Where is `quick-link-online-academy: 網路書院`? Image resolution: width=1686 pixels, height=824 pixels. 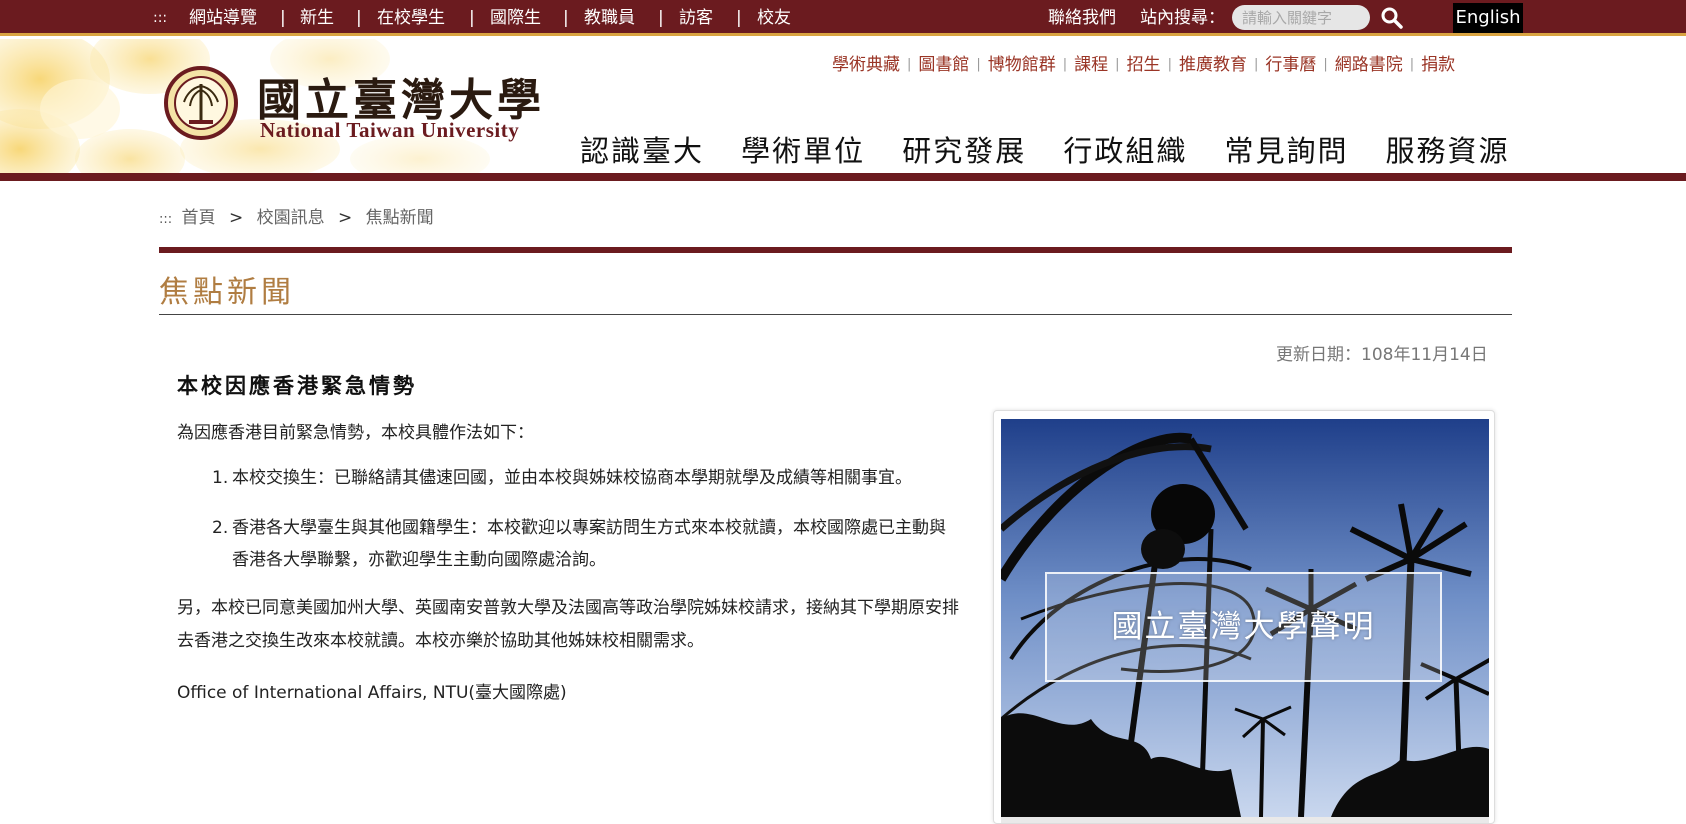 quick-link-online-academy: 網路書院 is located at coordinates (1369, 62).